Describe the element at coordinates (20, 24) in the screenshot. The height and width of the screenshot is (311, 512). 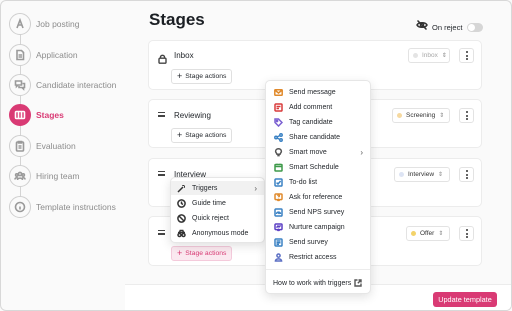
I see `font-a-icon` at that location.